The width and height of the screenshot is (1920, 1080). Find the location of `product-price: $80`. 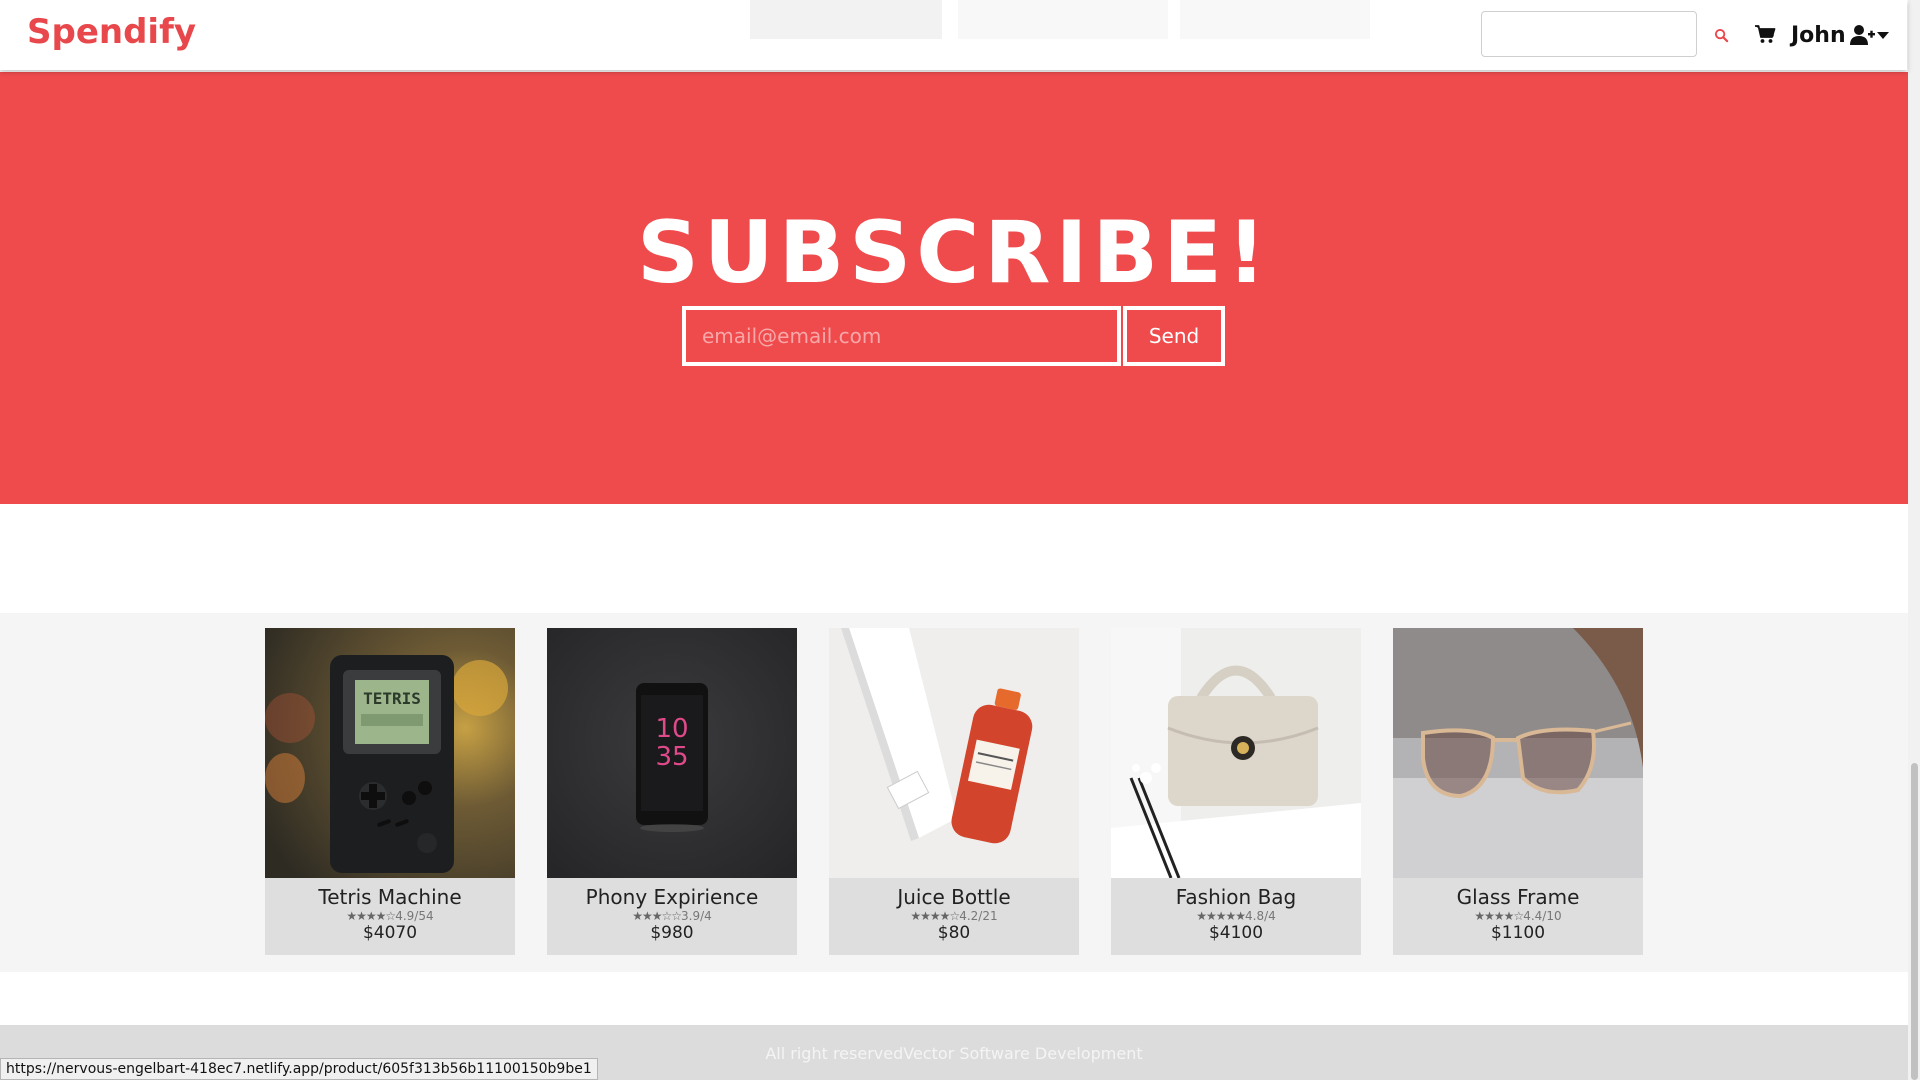

product-price: $80 is located at coordinates (954, 933).